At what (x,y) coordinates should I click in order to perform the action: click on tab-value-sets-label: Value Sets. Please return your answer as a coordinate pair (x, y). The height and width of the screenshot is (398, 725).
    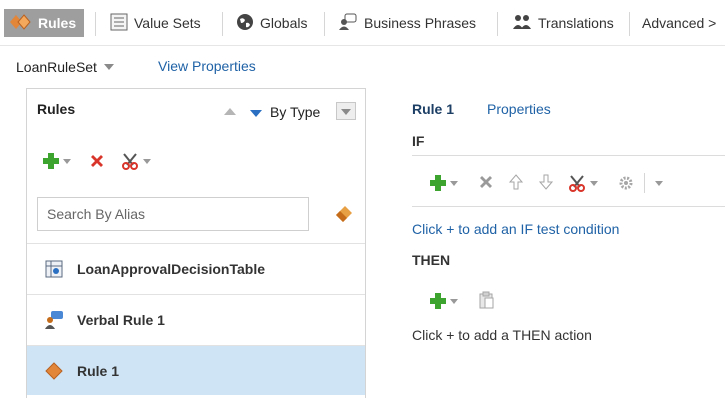
    Looking at the image, I should click on (167, 23).